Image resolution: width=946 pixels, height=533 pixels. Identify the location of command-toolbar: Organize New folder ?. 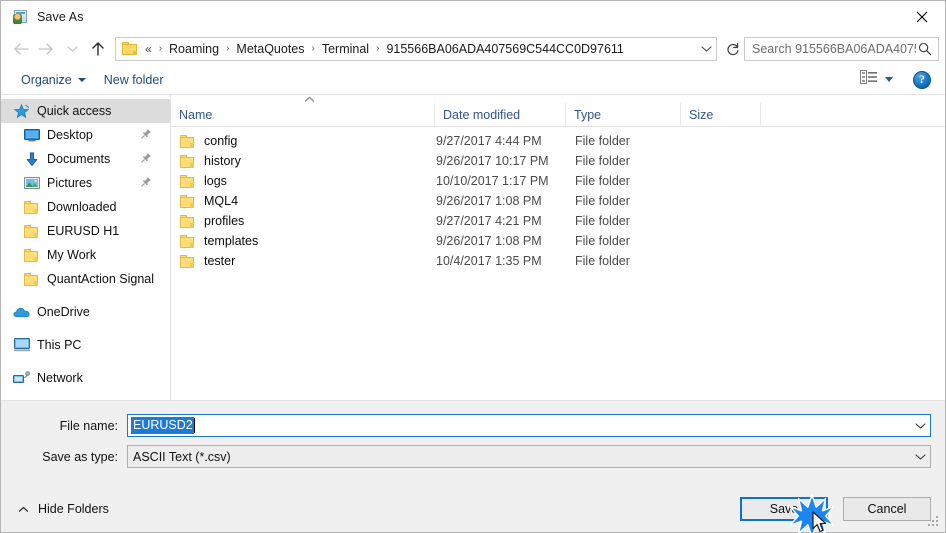
(473, 80).